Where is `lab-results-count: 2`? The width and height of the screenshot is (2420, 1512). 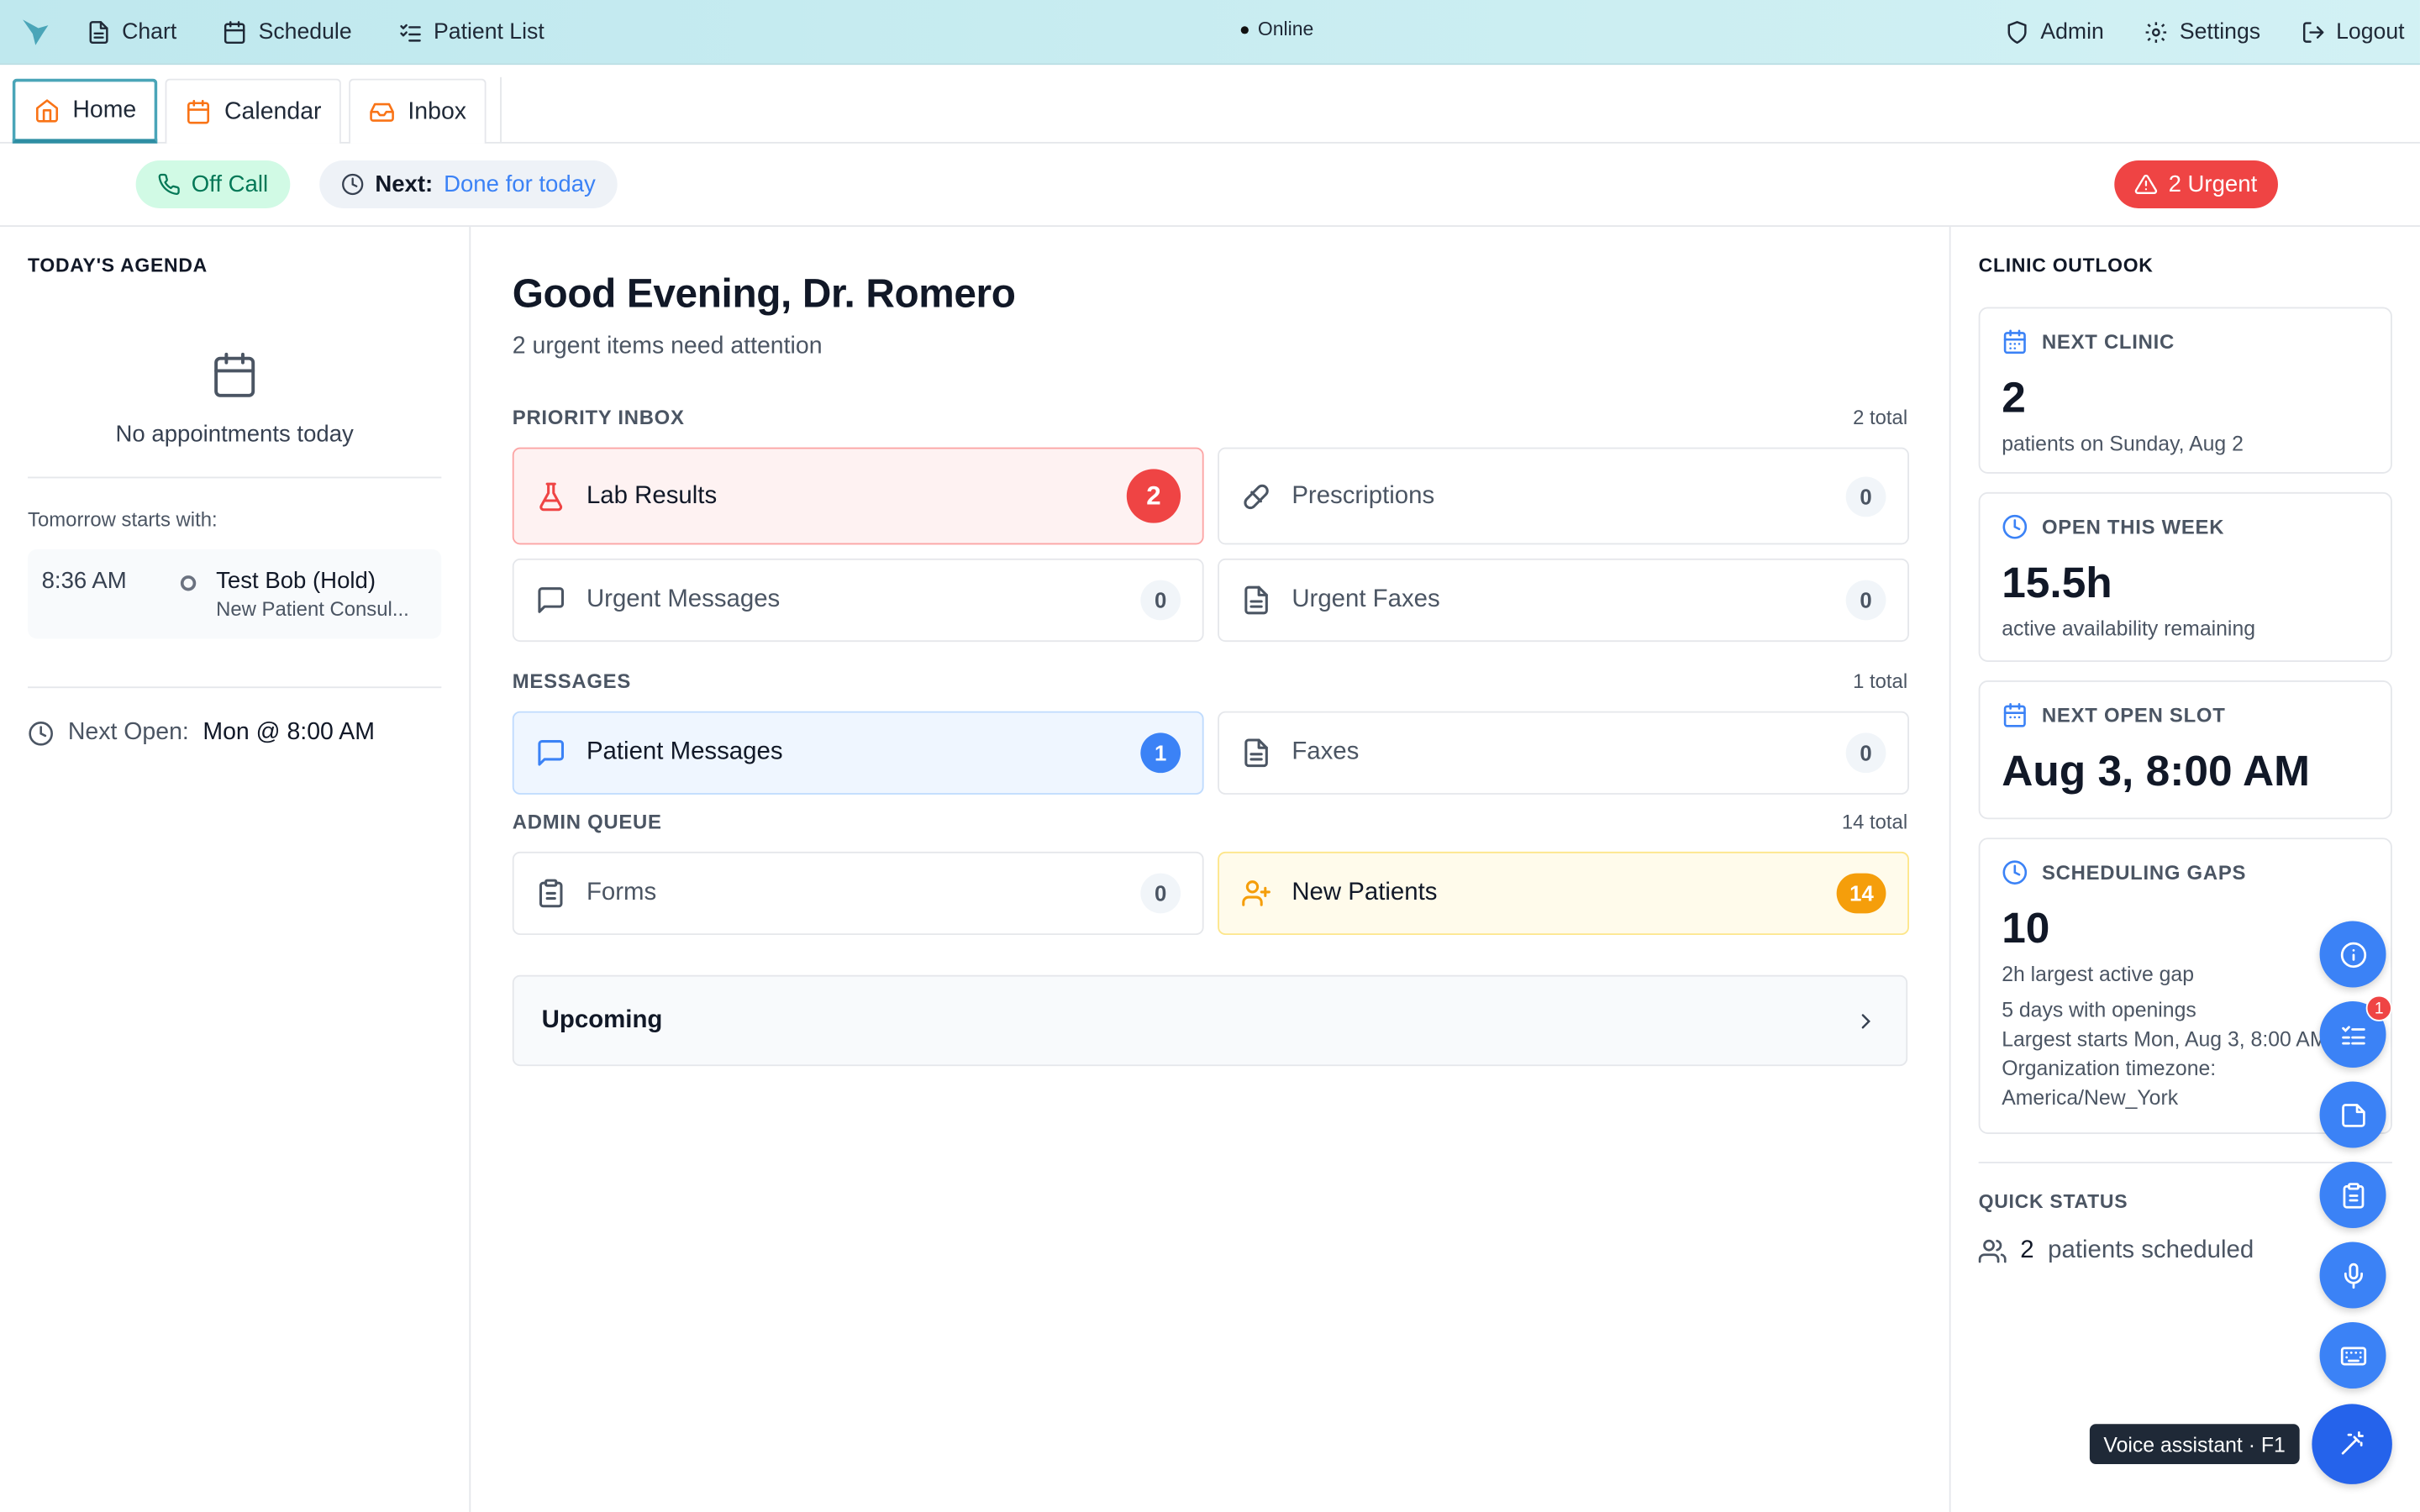
lab-results-count: 2 is located at coordinates (1153, 496).